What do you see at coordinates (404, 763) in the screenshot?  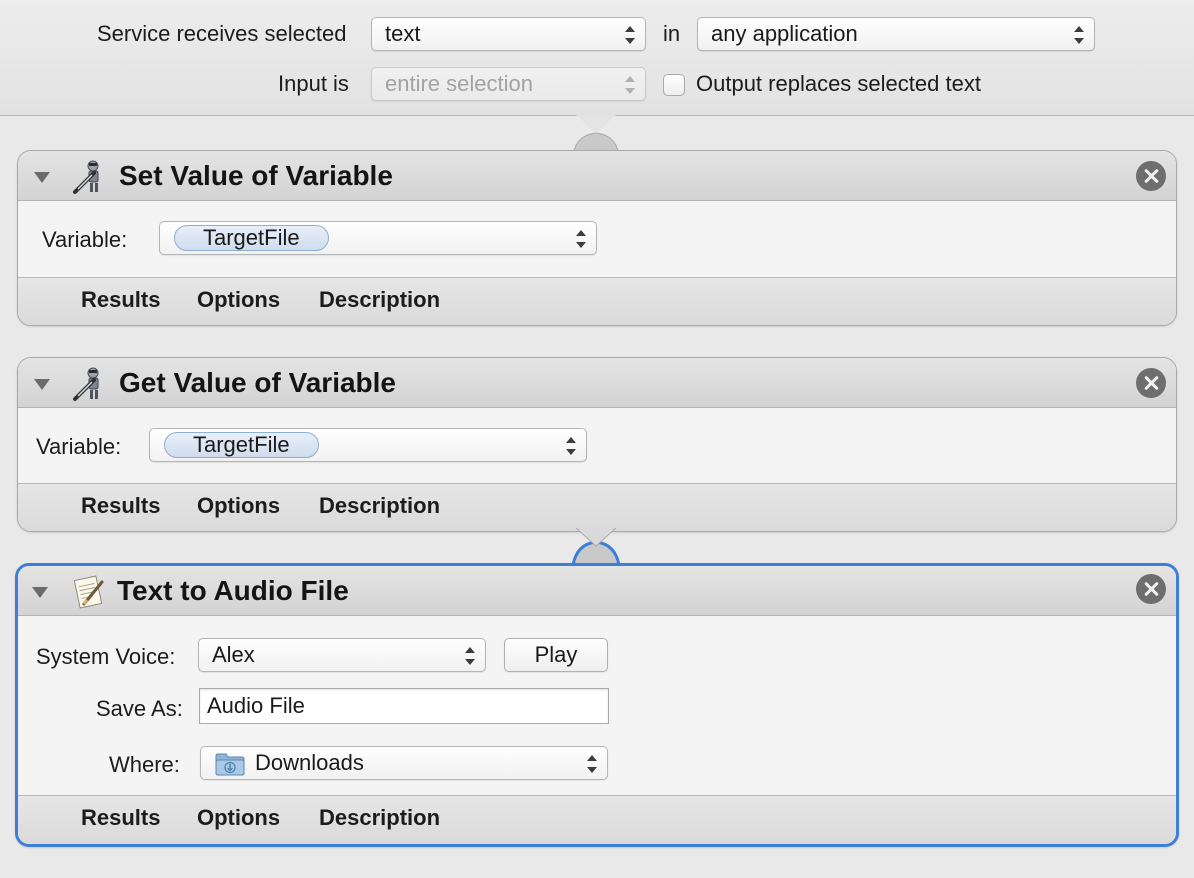 I see `where-popup: Downloads` at bounding box center [404, 763].